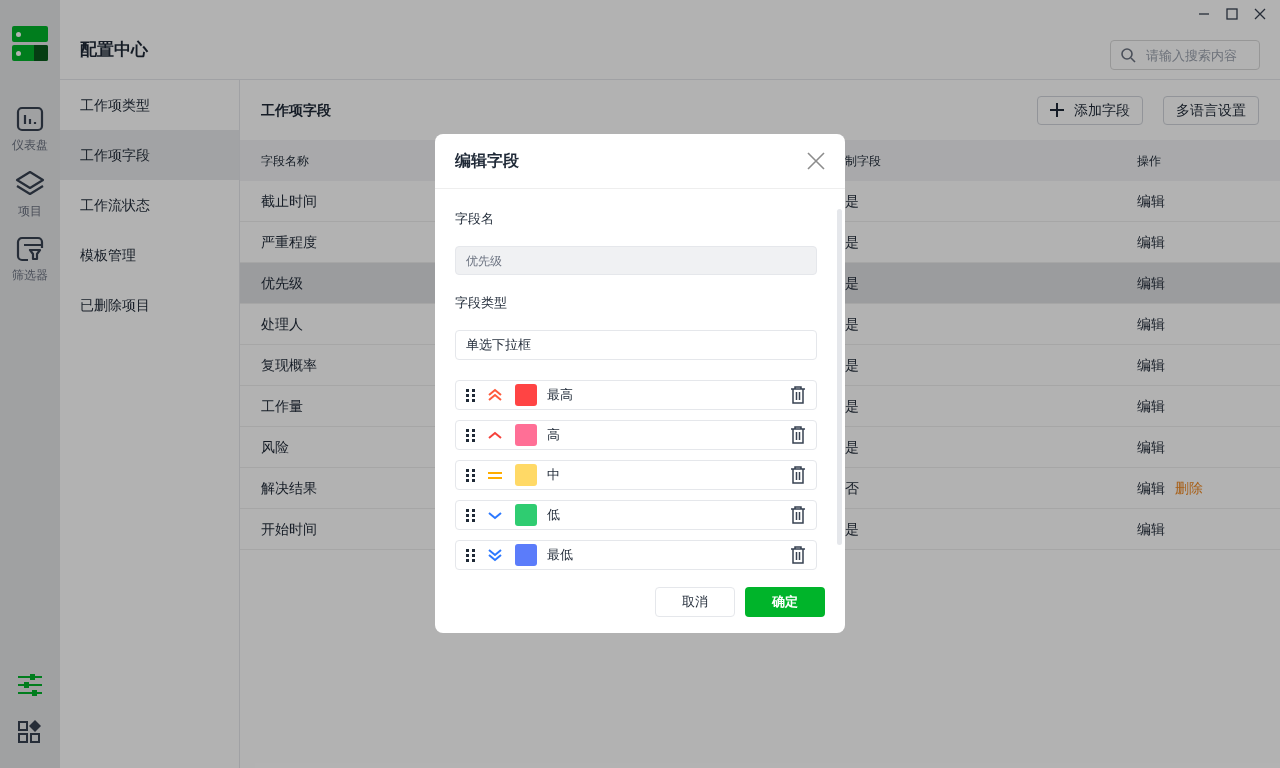 The height and width of the screenshot is (768, 1280). What do you see at coordinates (282, 282) in the screenshot?
I see `table-cell: 优先级` at bounding box center [282, 282].